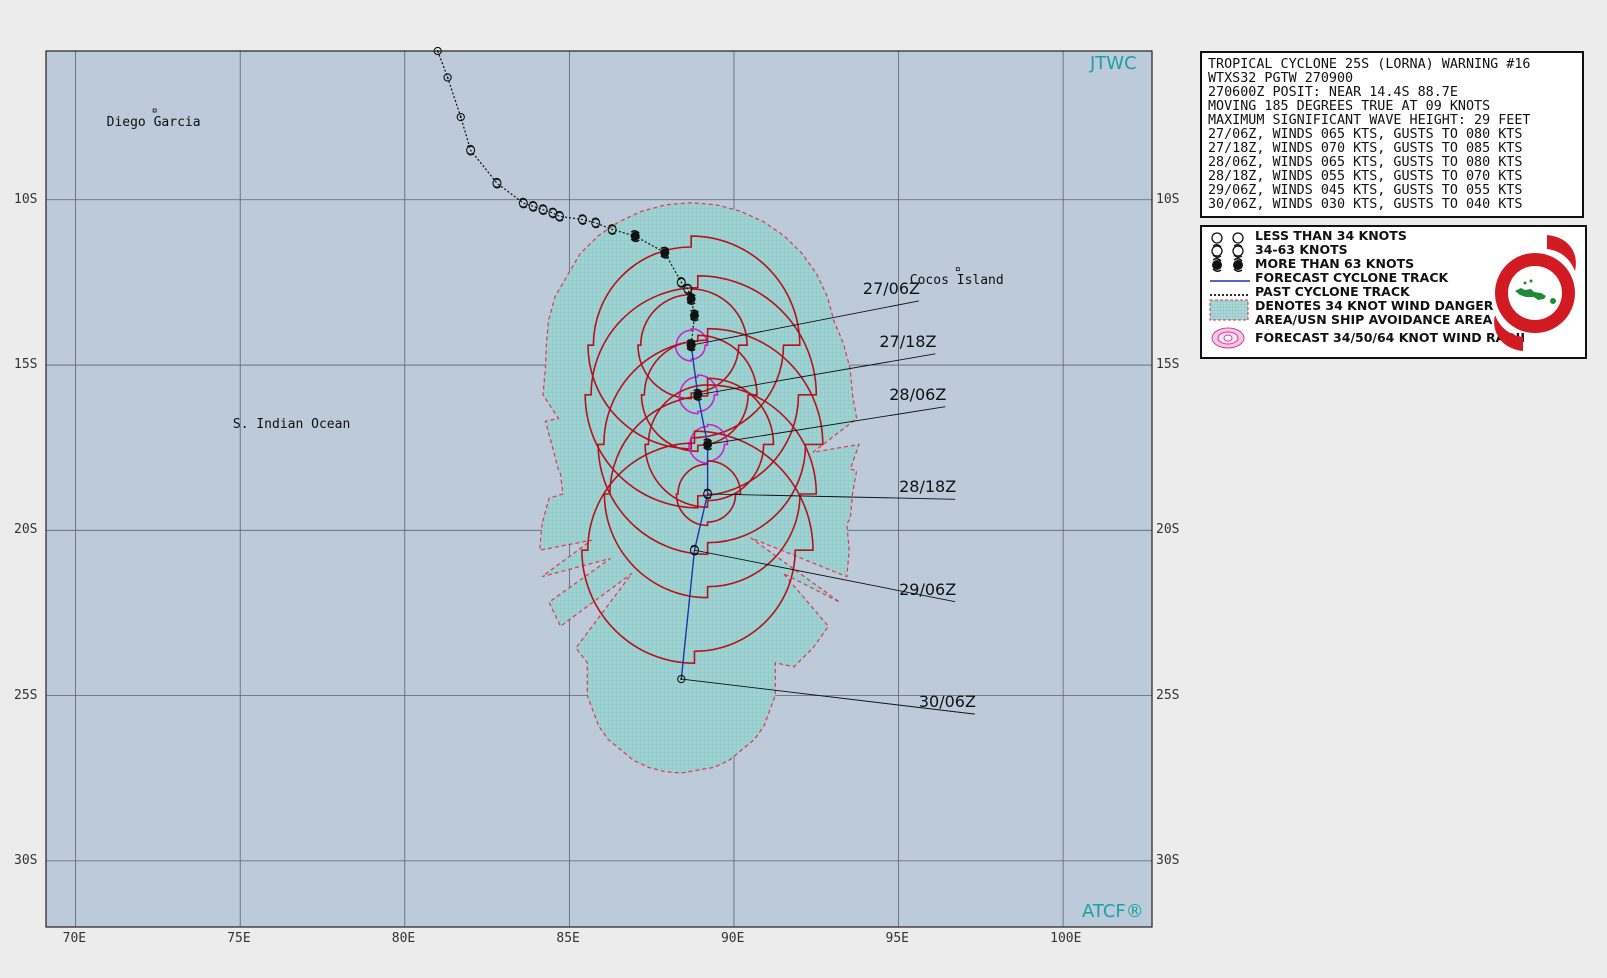 This screenshot has height=978, width=1607. I want to click on lat-tick-label-right: 10S, so click(1168, 199).